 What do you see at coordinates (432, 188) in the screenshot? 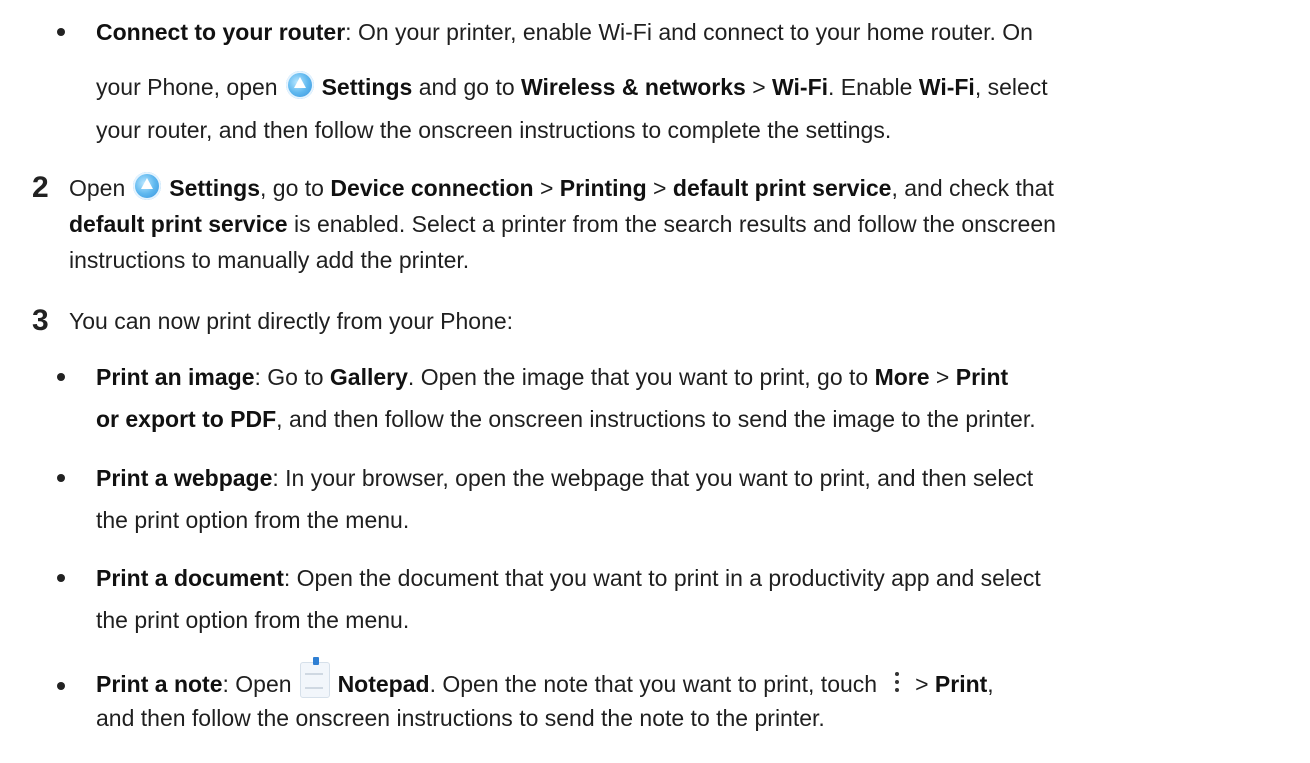
I see `device-connection-label: Device connection` at bounding box center [432, 188].